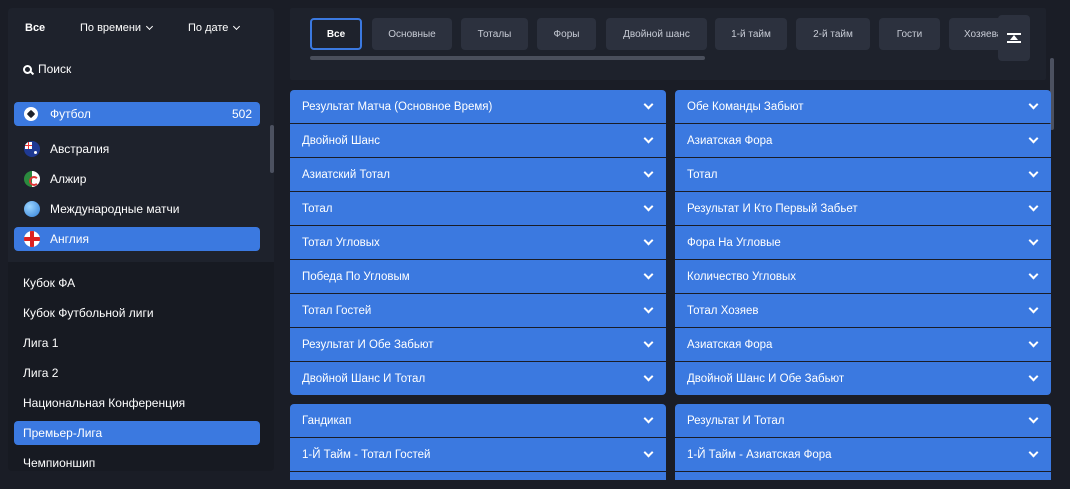 Image resolution: width=1070 pixels, height=489 pixels. What do you see at coordinates (478, 344) in the screenshot?
I see `market-header: Результат И Обе Забьют` at bounding box center [478, 344].